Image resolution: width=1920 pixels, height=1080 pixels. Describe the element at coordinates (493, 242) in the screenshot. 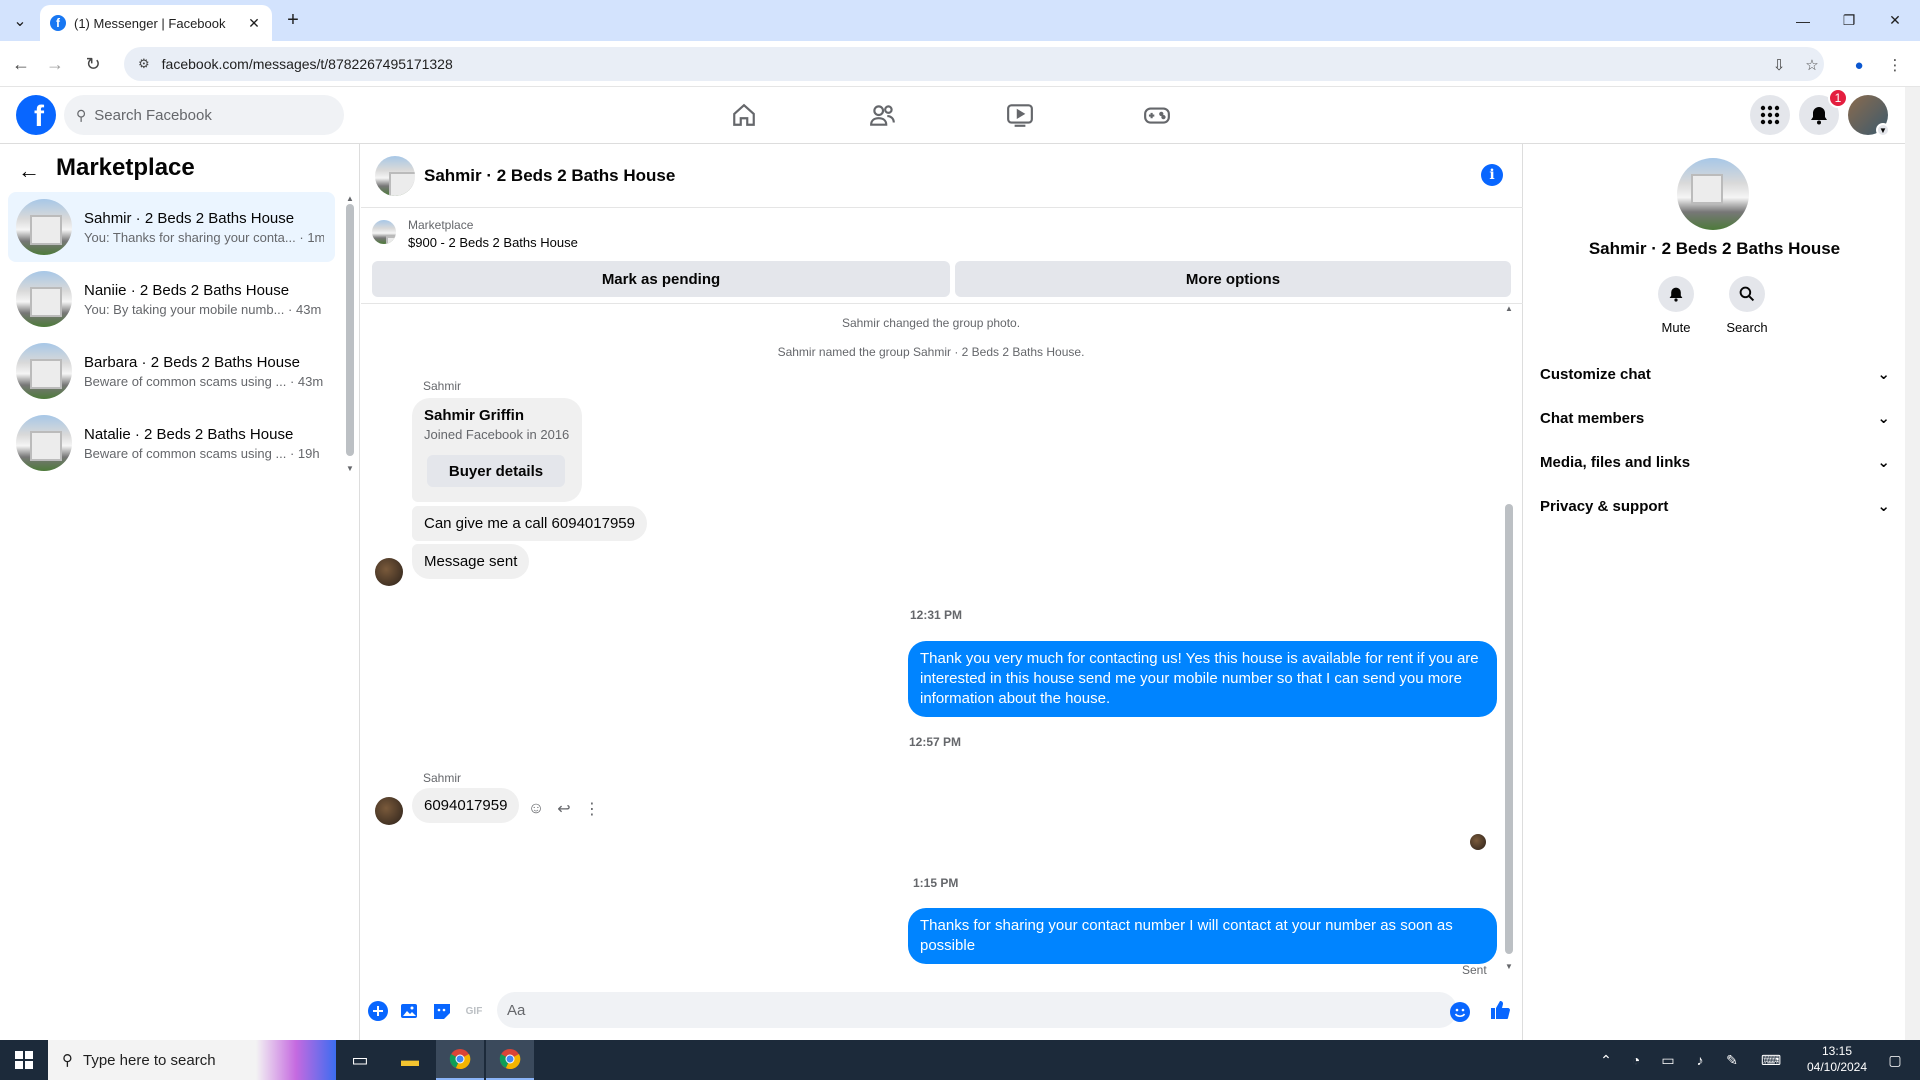

I see `listing-title: $900 - 2 Beds 2 Baths House` at that location.